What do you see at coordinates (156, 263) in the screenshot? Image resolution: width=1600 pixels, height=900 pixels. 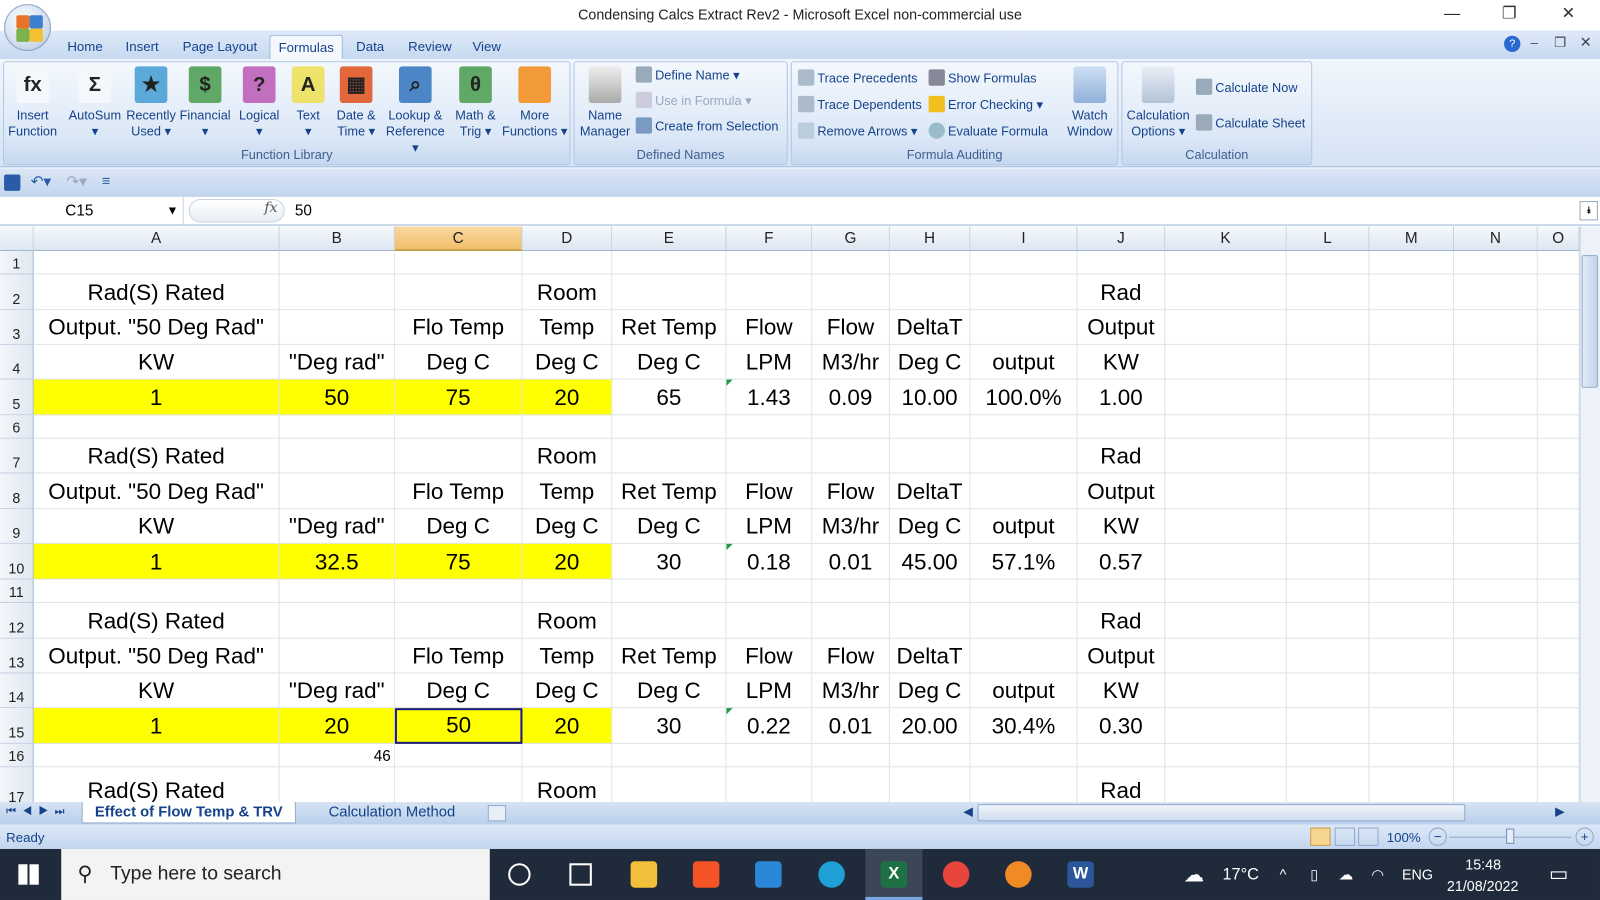 I see `cell-A1` at bounding box center [156, 263].